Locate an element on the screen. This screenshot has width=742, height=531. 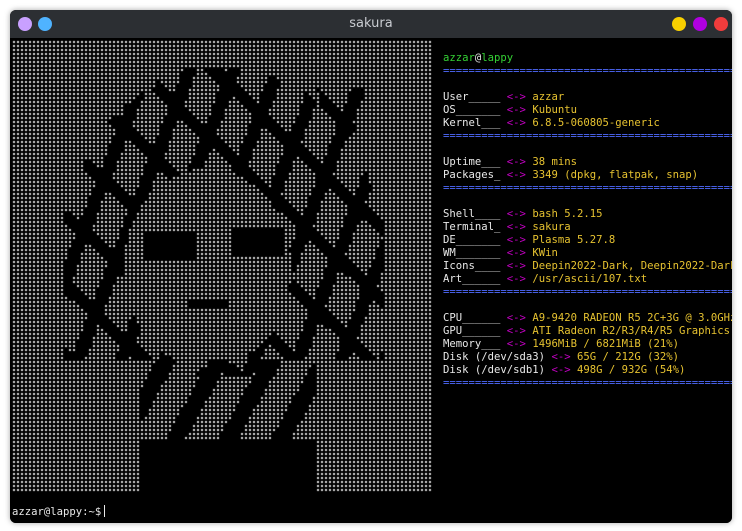
prompt-text: azzar@lappy:~$ is located at coordinates (57, 512).